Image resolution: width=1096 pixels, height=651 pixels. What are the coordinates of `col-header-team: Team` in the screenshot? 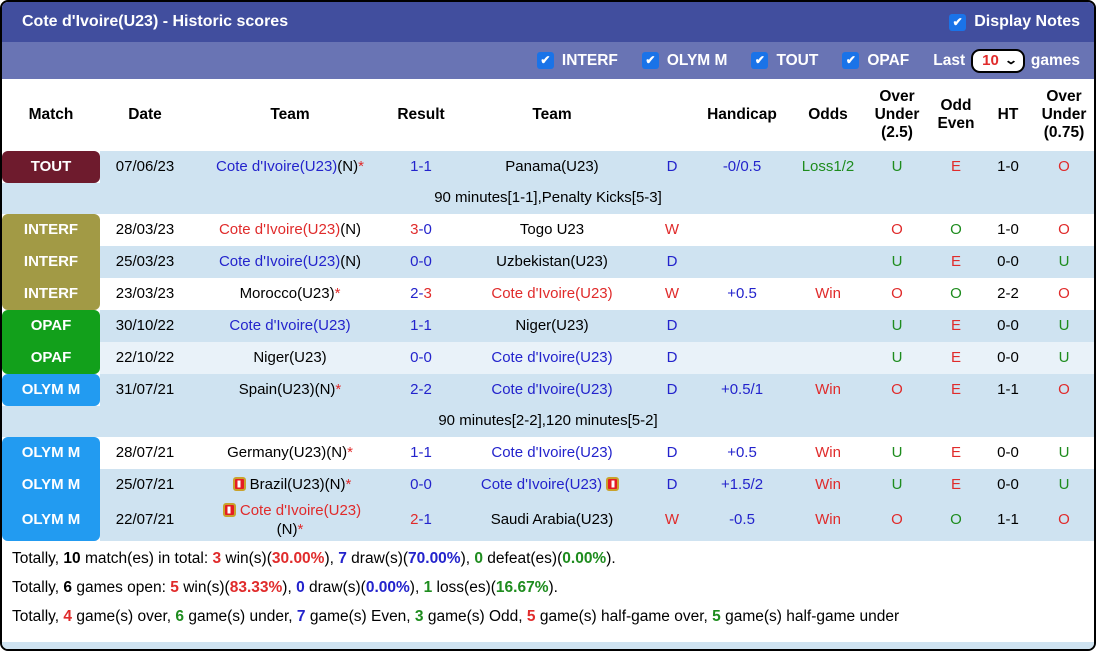 It's located at (290, 115).